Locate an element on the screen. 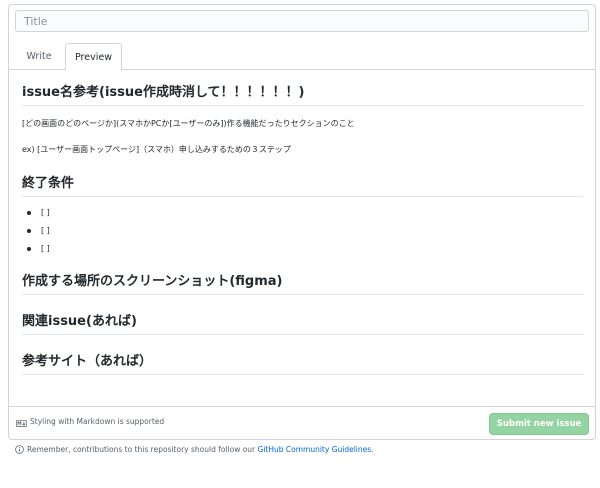  preview-heading-screenshot: 作成する場所のスクリーンショット(figma) is located at coordinates (302, 282).